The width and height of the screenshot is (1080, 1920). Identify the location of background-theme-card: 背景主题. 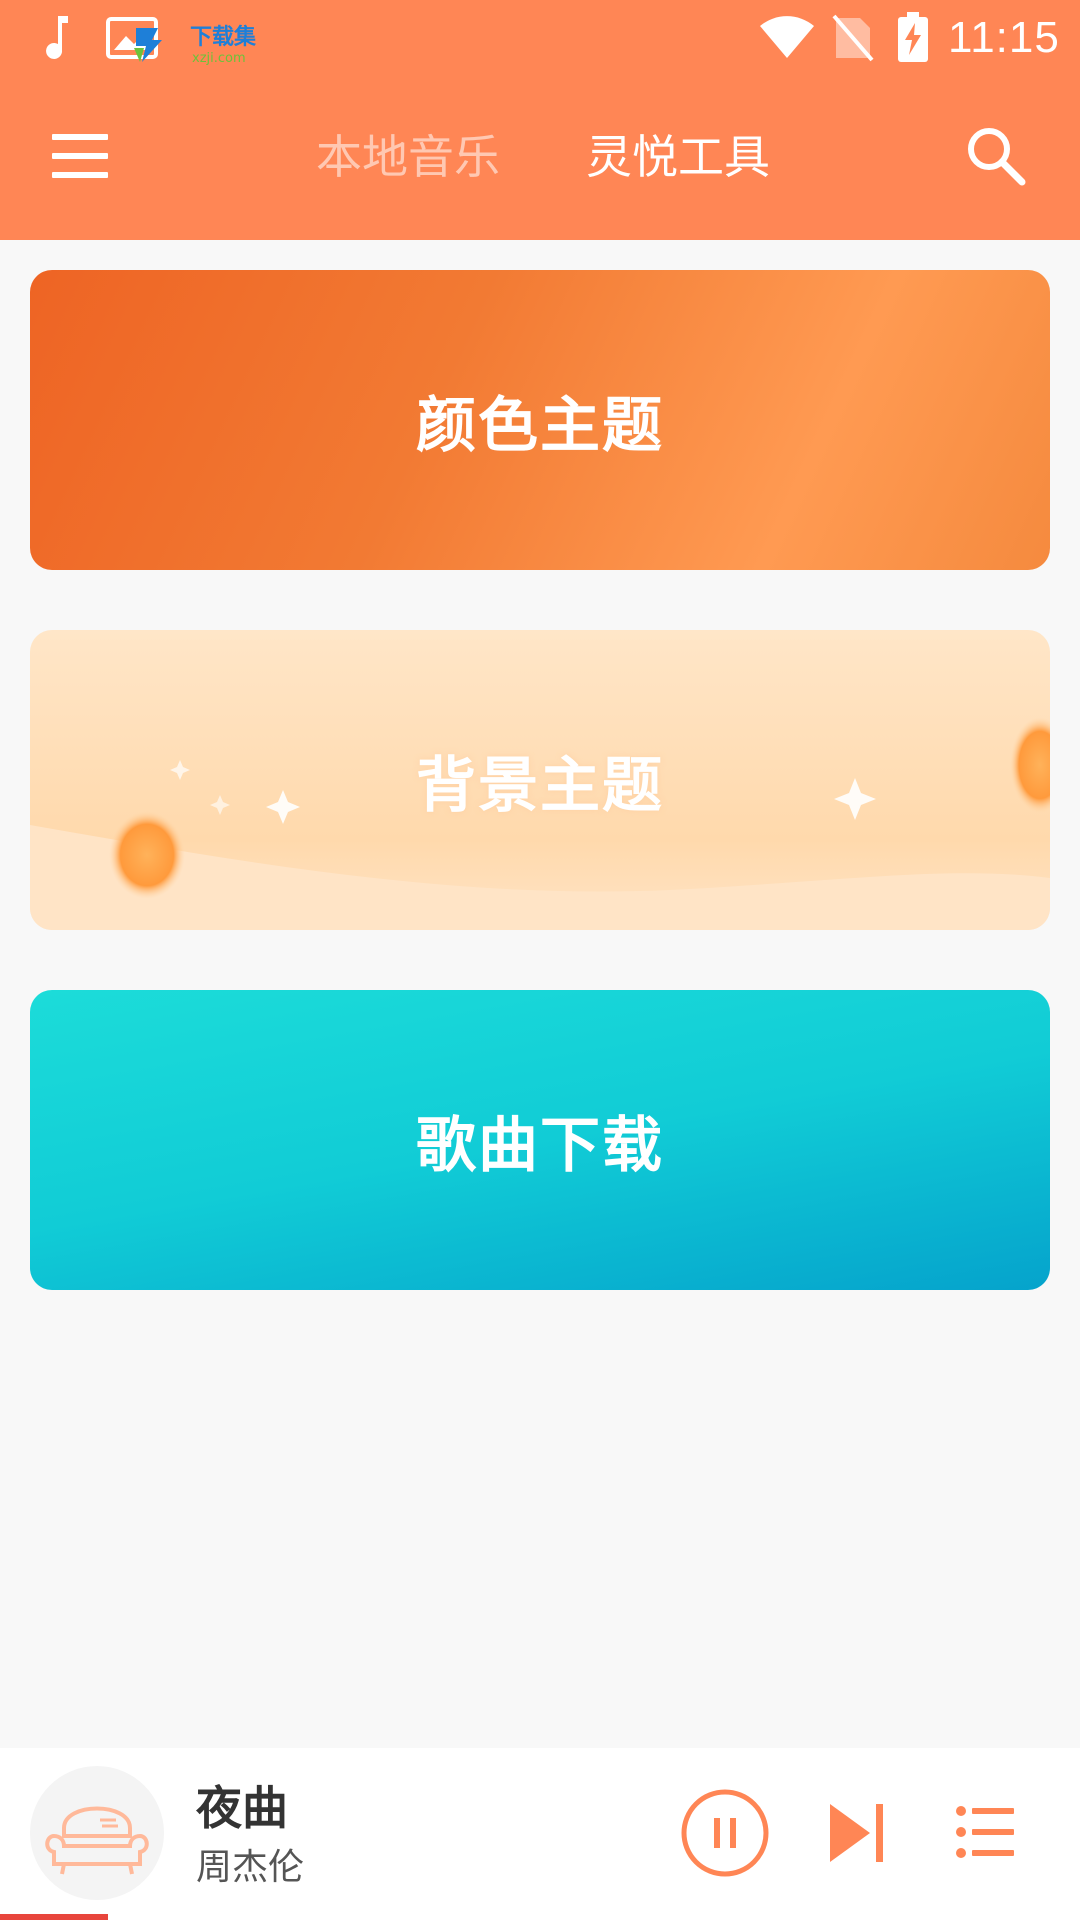
(540, 780).